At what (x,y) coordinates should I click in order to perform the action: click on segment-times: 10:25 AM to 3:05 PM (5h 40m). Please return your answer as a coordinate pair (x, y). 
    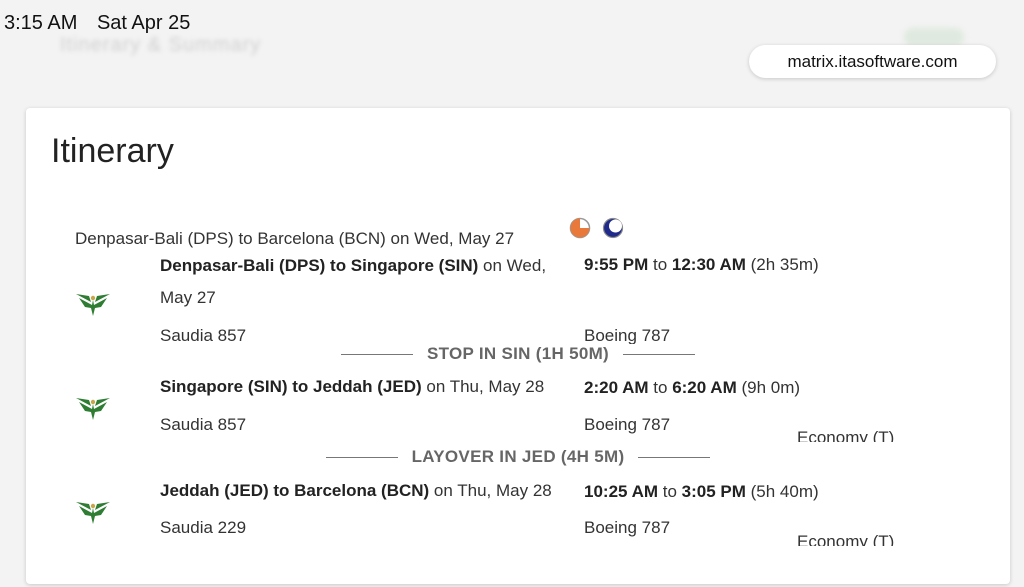
    Looking at the image, I should click on (734, 492).